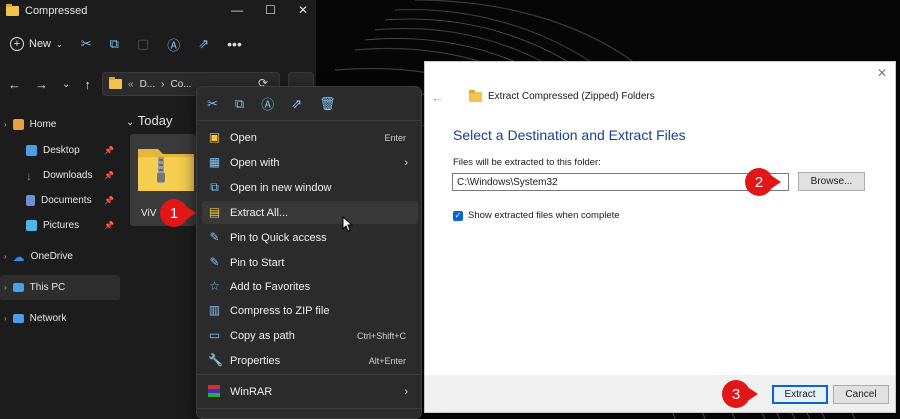  What do you see at coordinates (31, 150) in the screenshot?
I see `desktop-icon` at bounding box center [31, 150].